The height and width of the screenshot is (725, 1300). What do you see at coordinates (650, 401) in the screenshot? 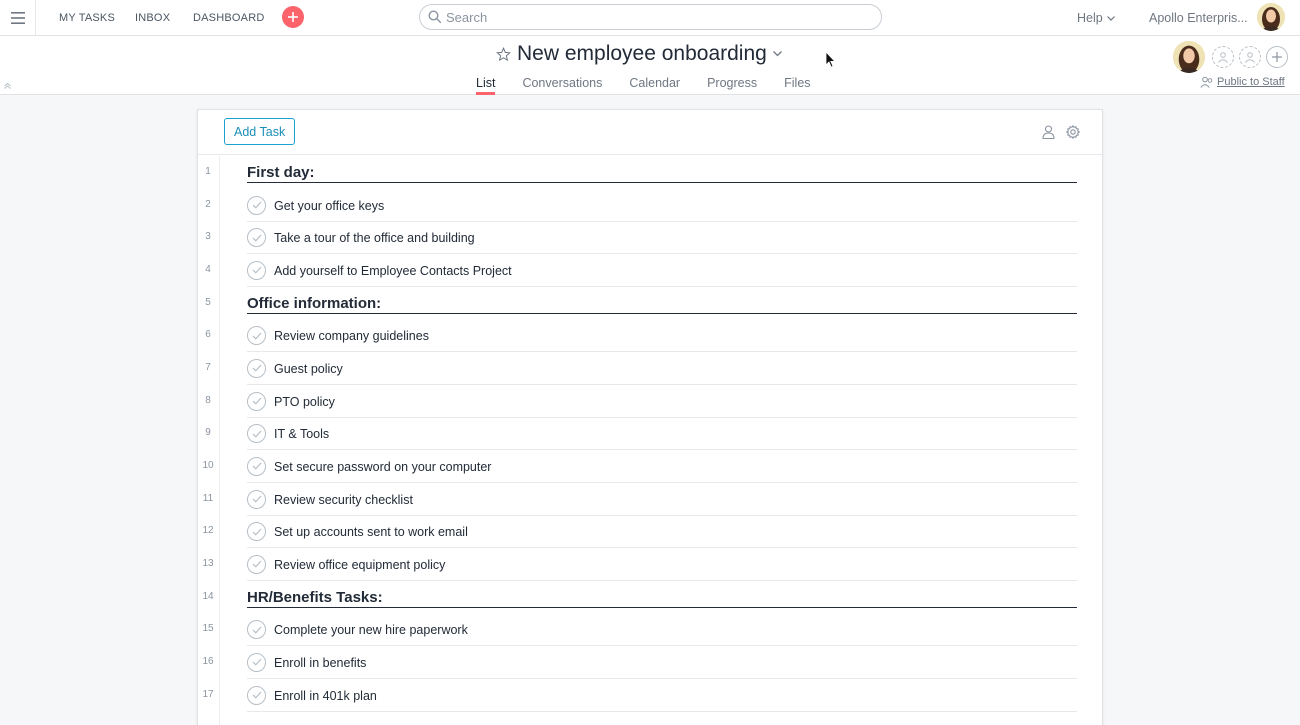
I see `task-row: 8 PTO policy` at bounding box center [650, 401].